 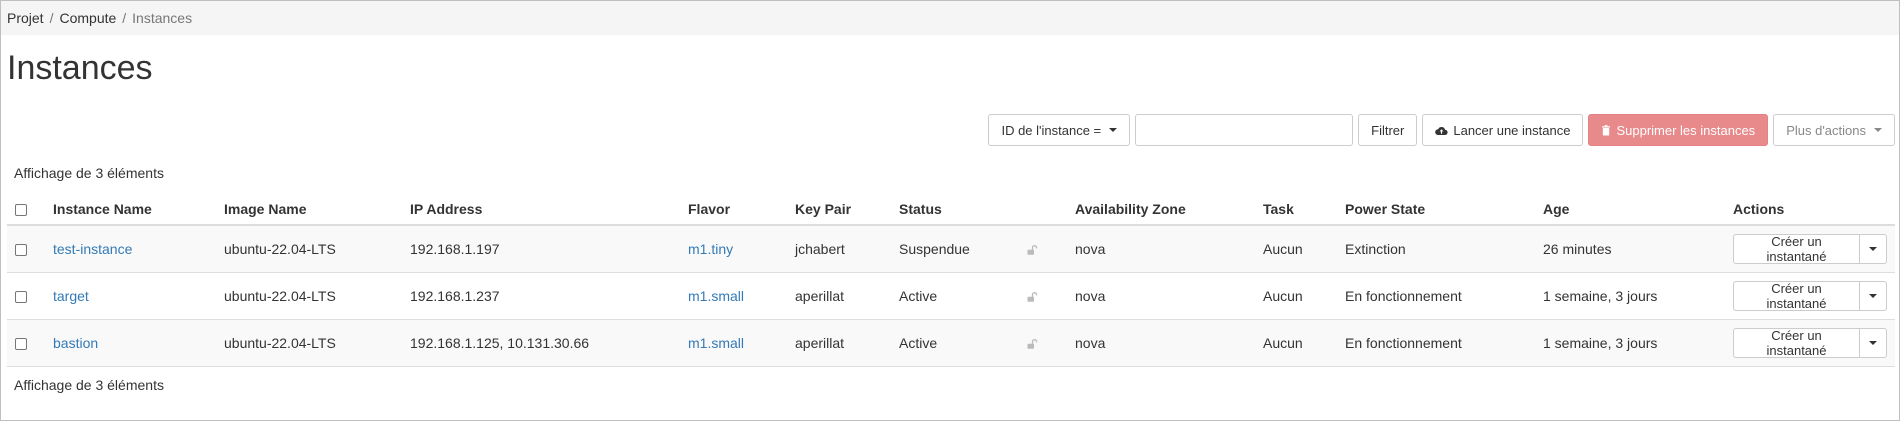 What do you see at coordinates (1296, 209) in the screenshot?
I see `column-header-task: Task` at bounding box center [1296, 209].